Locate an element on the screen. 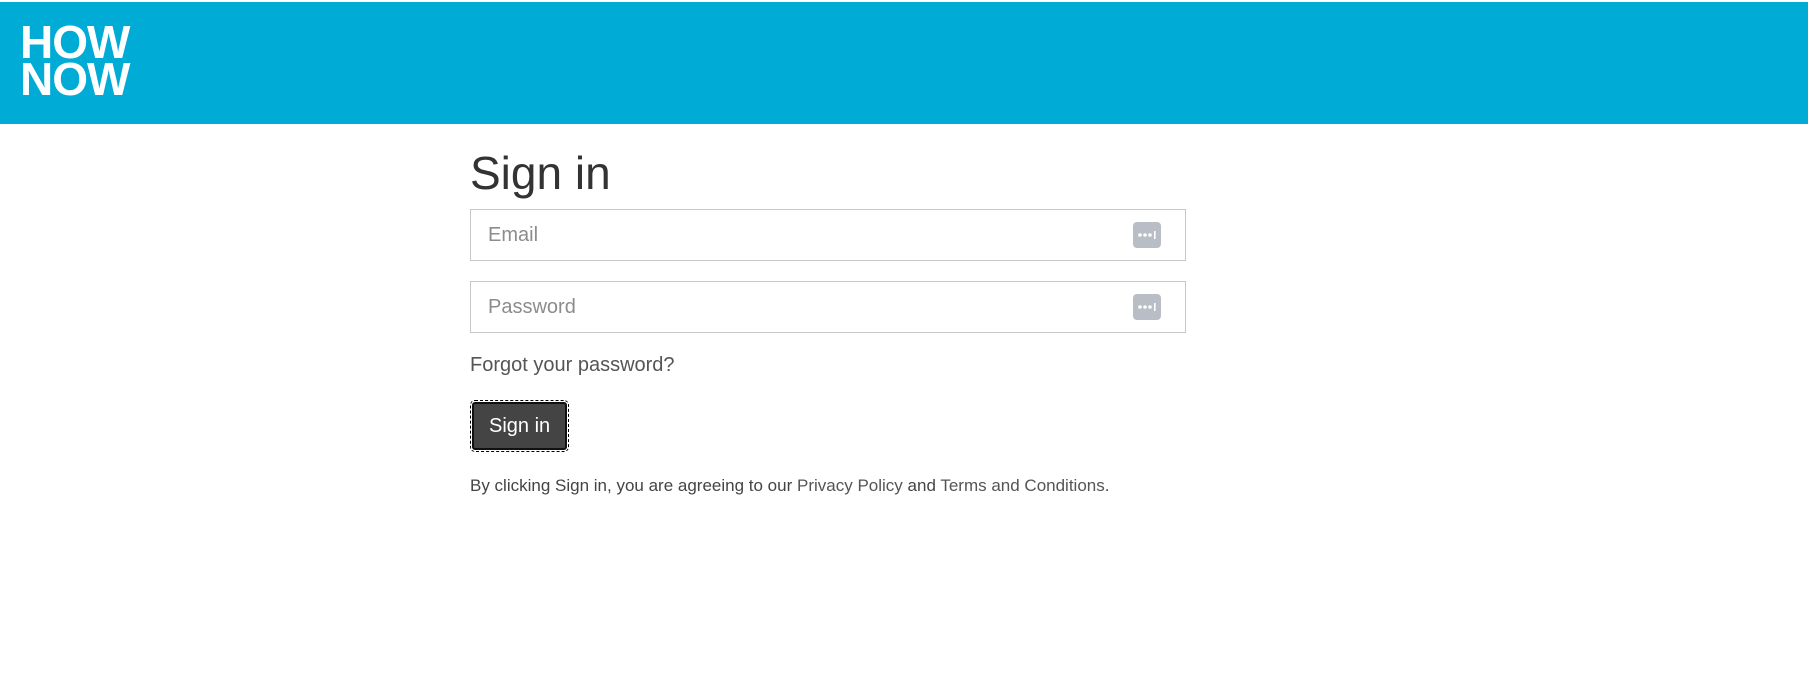 The height and width of the screenshot is (673, 1808). forgot-password-link: Forgot your password? is located at coordinates (572, 365).